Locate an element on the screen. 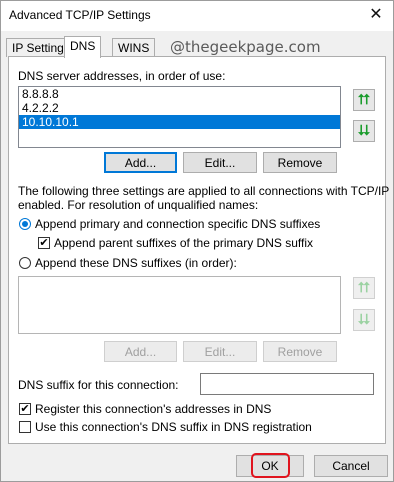 The height and width of the screenshot is (482, 394). watermark: @thegeekpage.com is located at coordinates (245, 47).